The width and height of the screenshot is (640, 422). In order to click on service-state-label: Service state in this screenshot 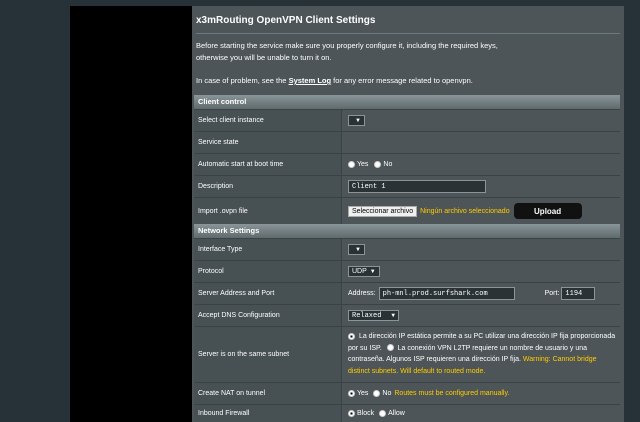, I will do `click(268, 142)`.